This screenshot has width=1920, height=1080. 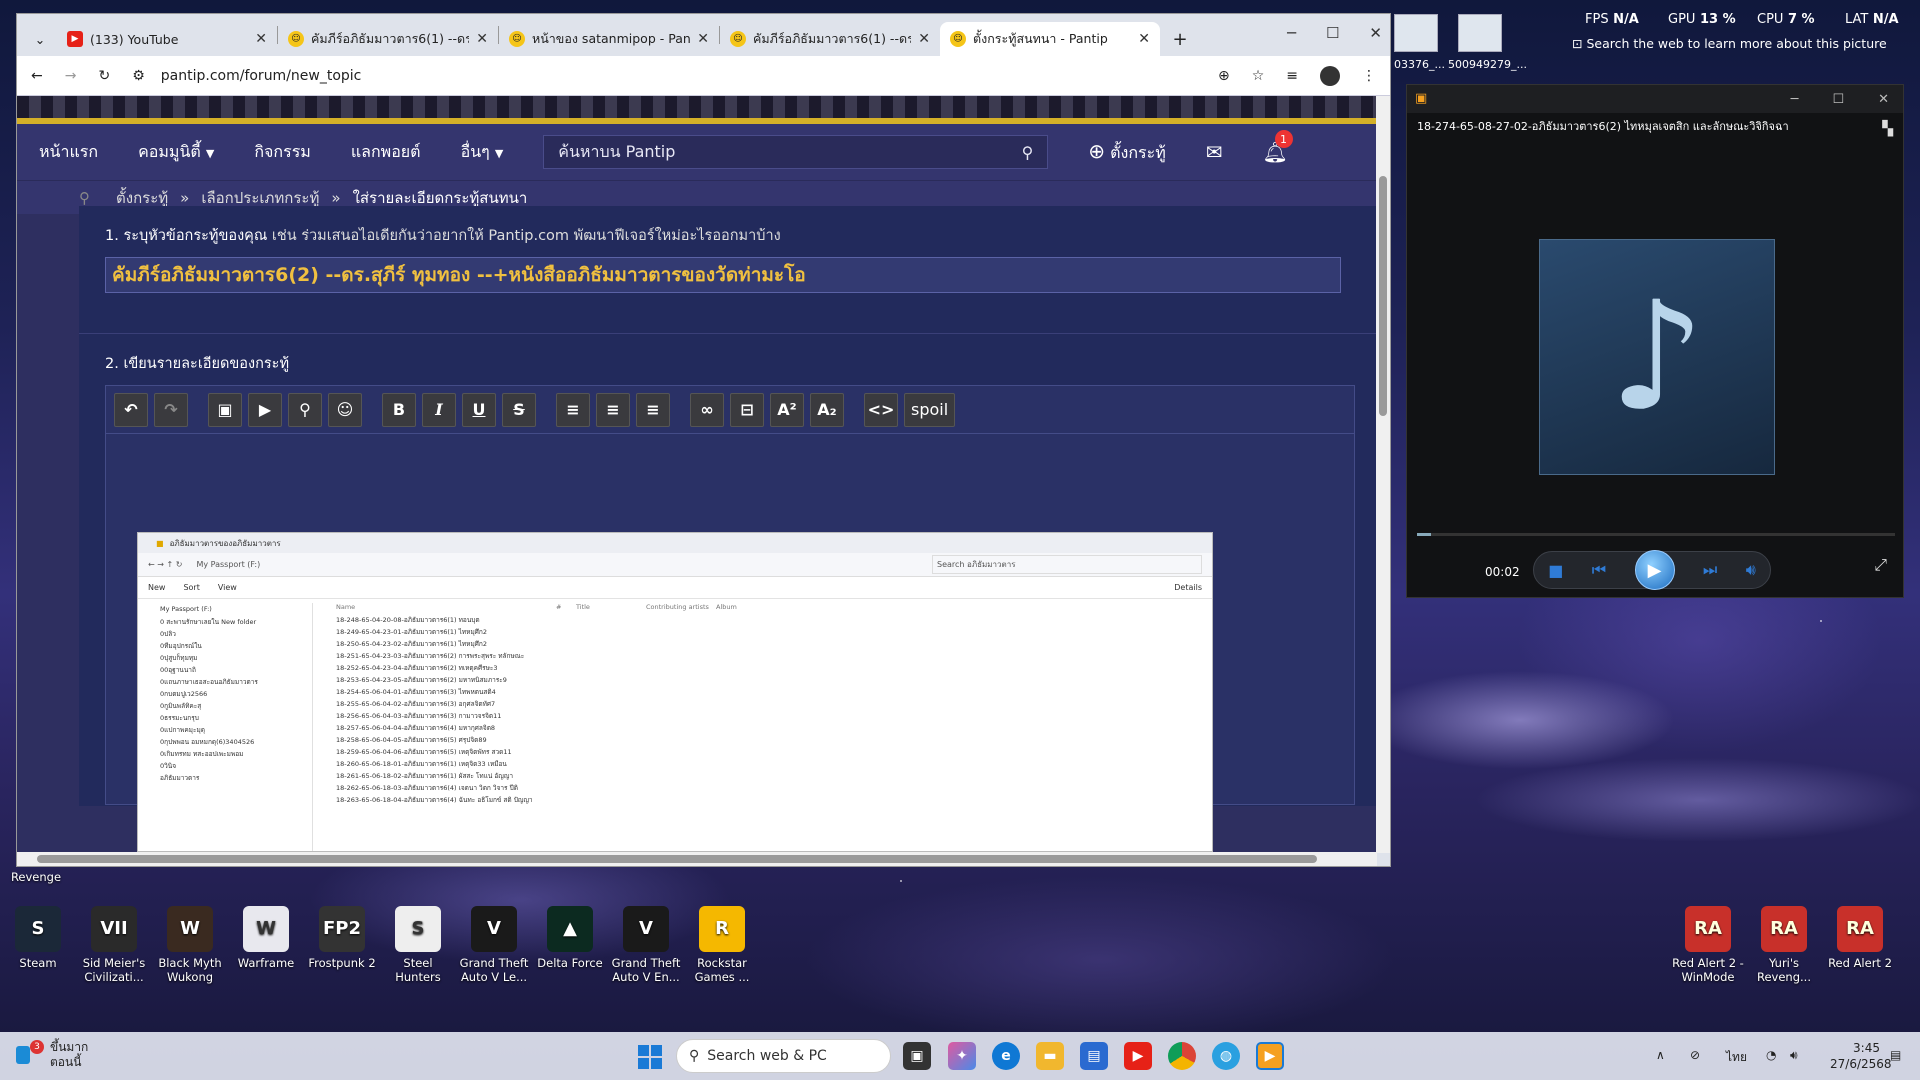 What do you see at coordinates (1214, 152) in the screenshot?
I see `mail-icon: ✉` at bounding box center [1214, 152].